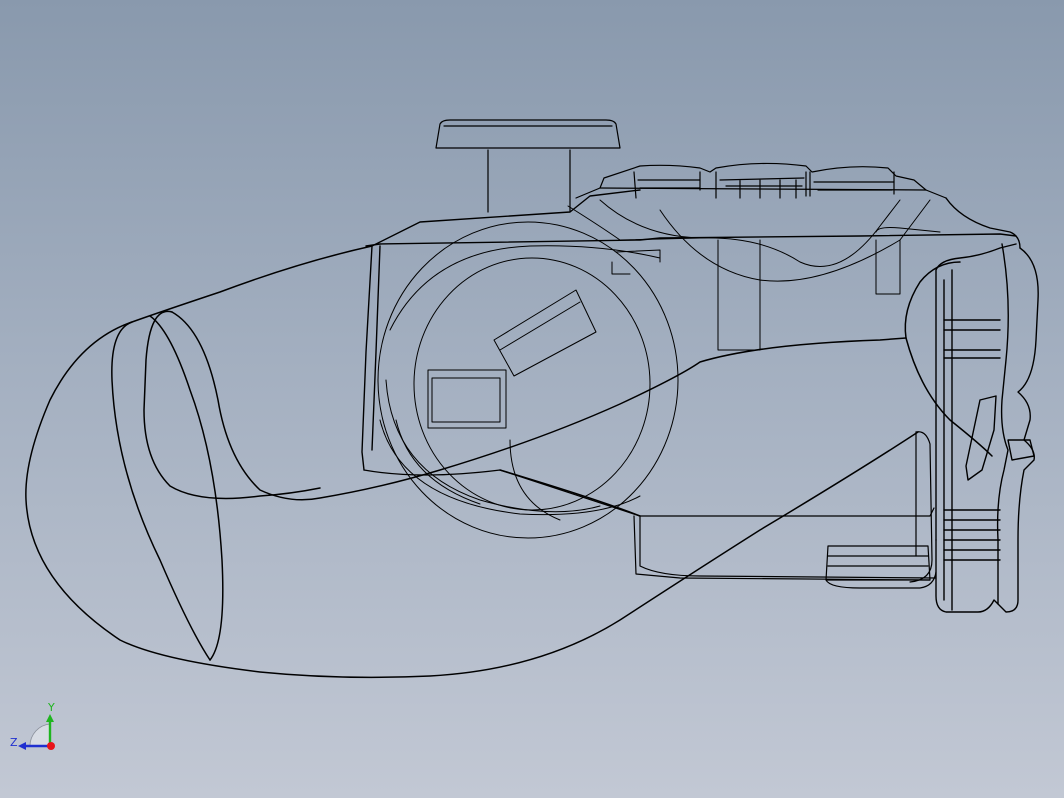 Image resolution: width=1064 pixels, height=798 pixels. Describe the element at coordinates (14, 742) in the screenshot. I see `z-axis-label: Z` at that location.